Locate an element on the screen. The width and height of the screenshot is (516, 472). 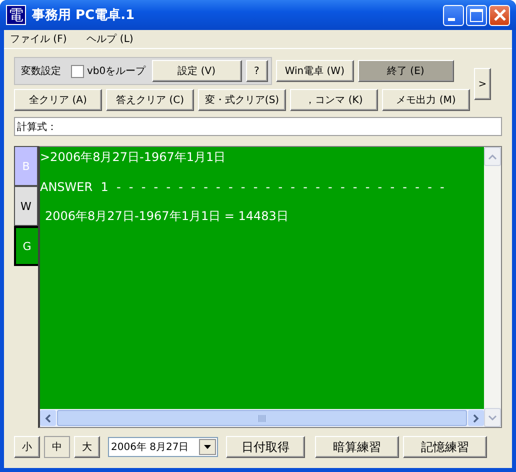
close-button is located at coordinates (499, 15).